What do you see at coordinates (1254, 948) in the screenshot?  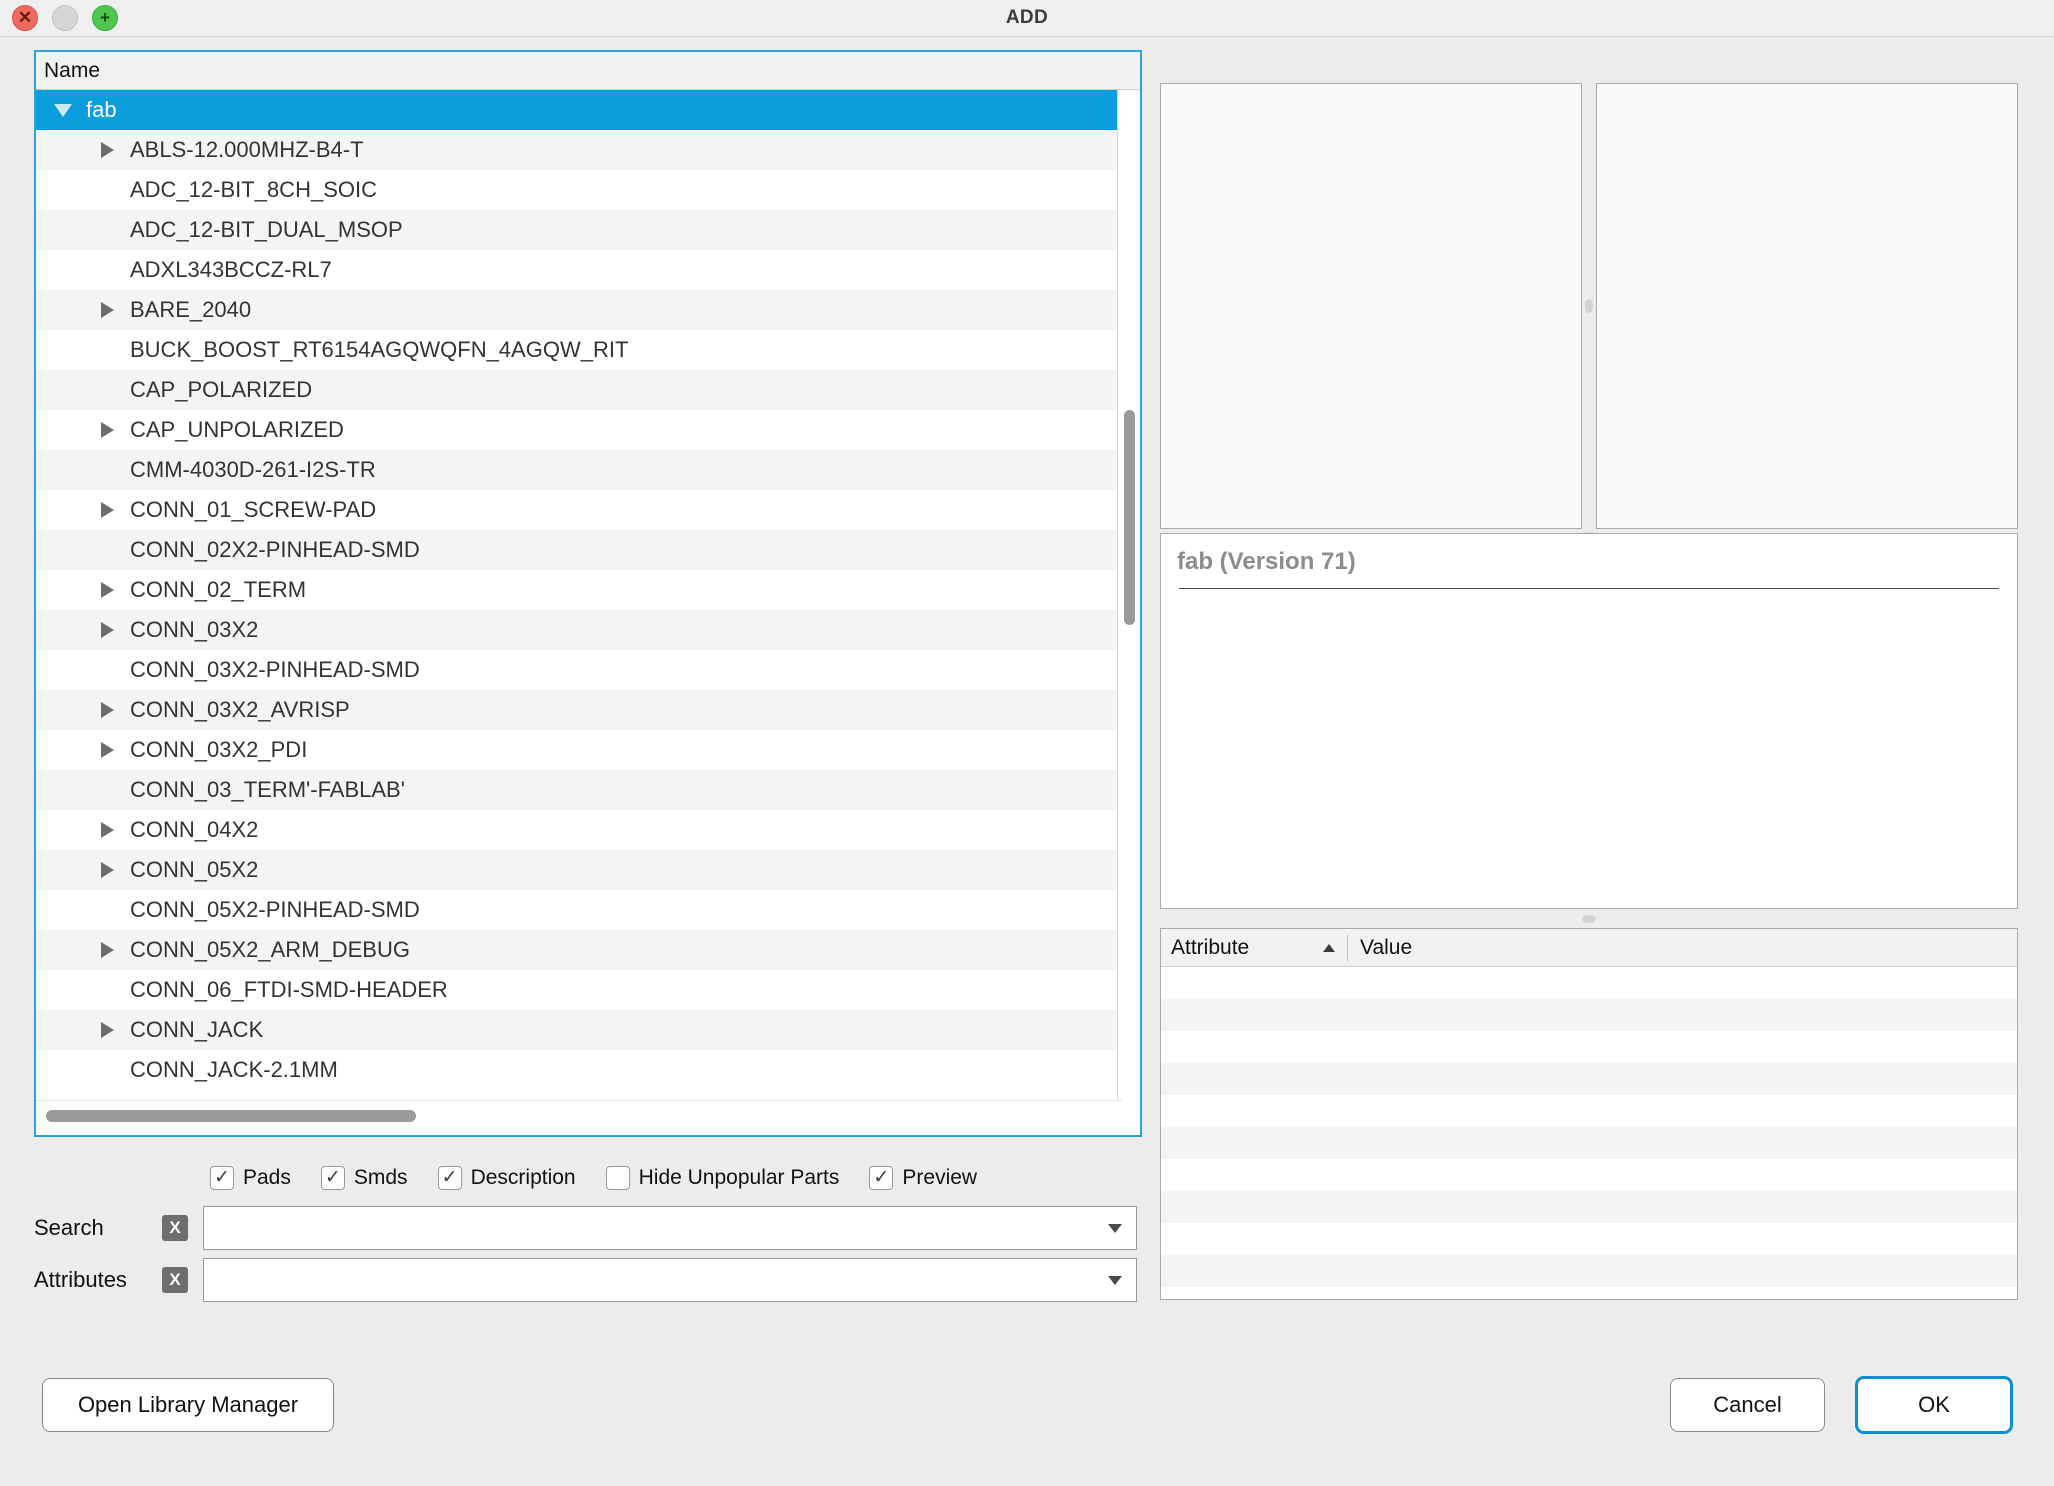 I see `column-header-attribute: Attribute` at bounding box center [1254, 948].